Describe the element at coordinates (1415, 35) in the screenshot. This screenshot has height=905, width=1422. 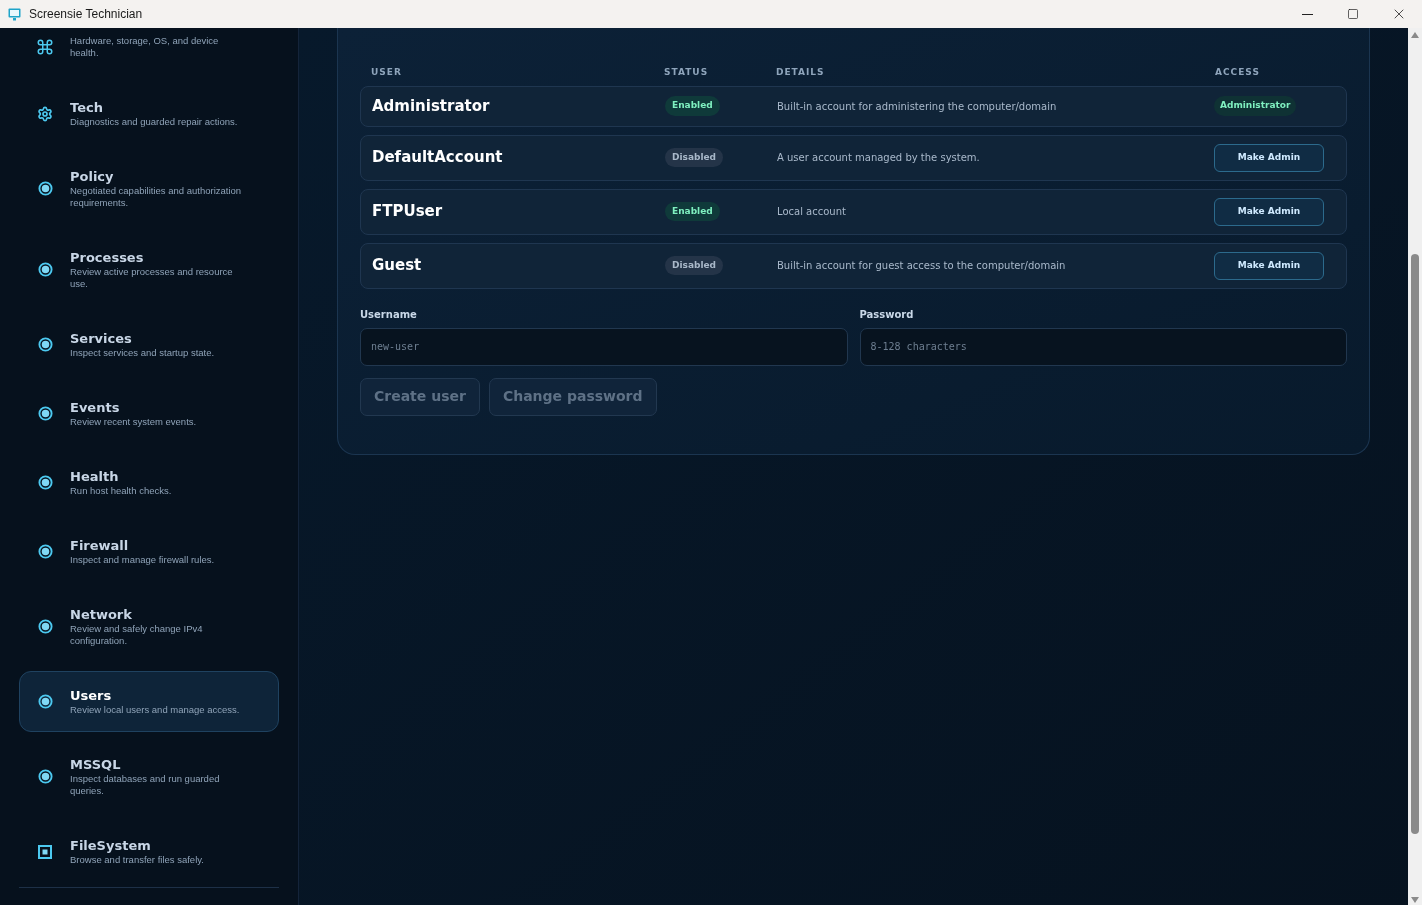
I see `scroll-up-arrow-icon` at that location.